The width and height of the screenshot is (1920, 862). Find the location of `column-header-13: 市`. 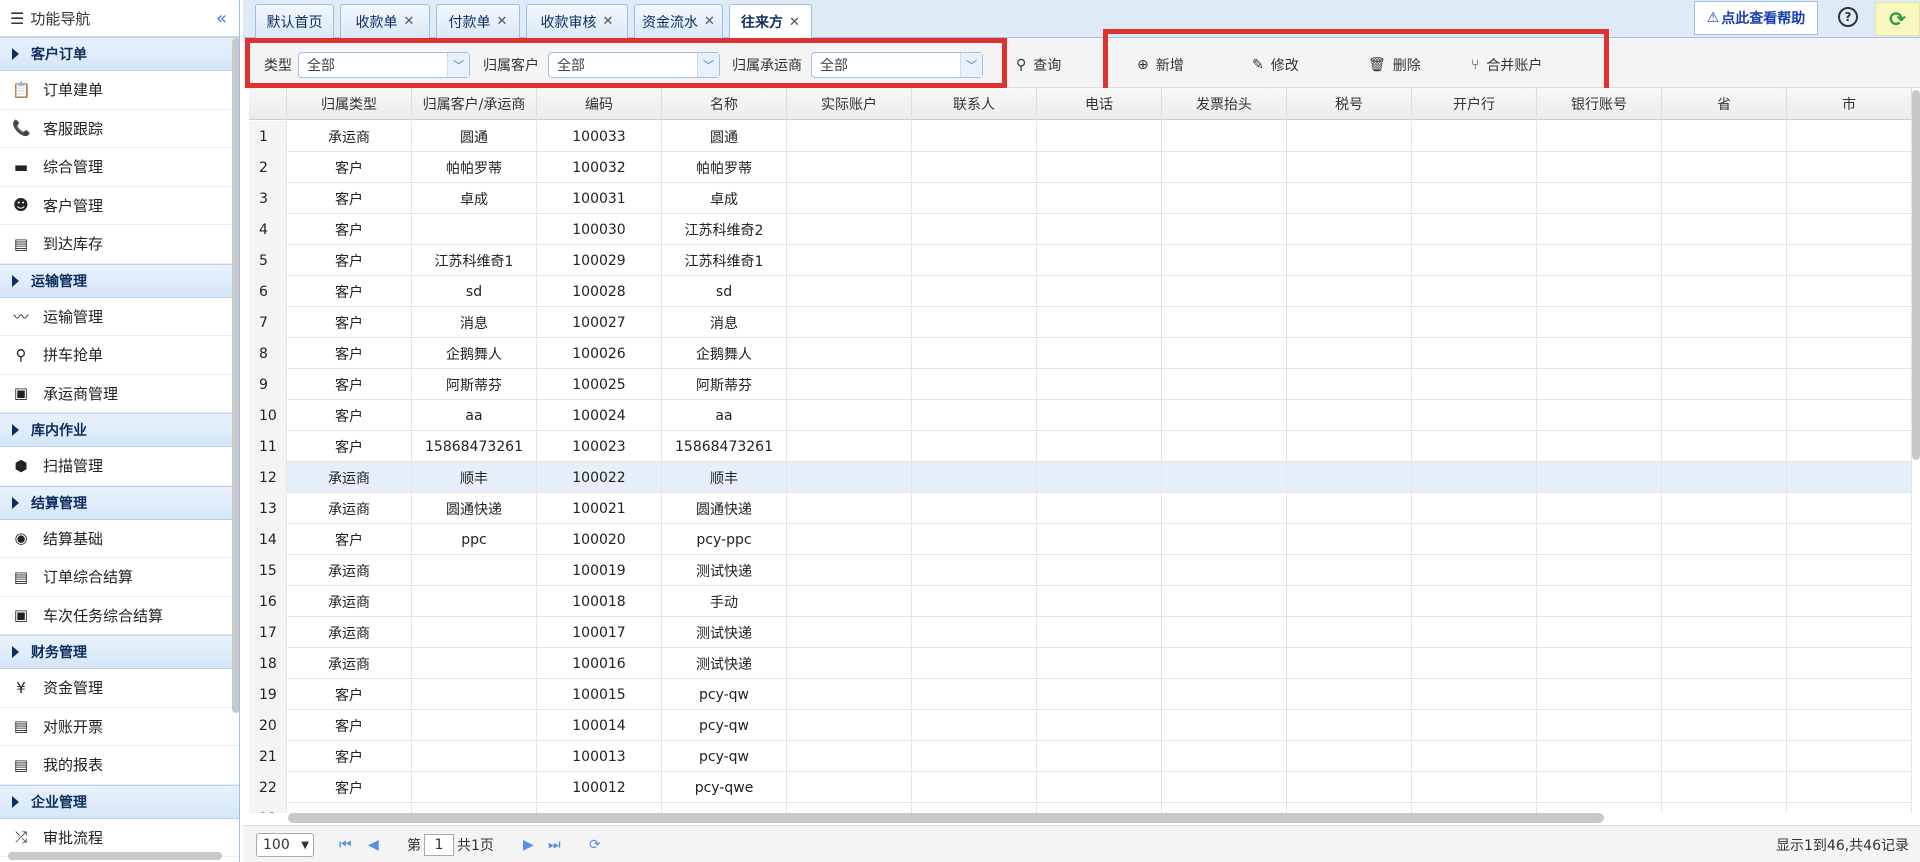

column-header-13: 市 is located at coordinates (1849, 104).